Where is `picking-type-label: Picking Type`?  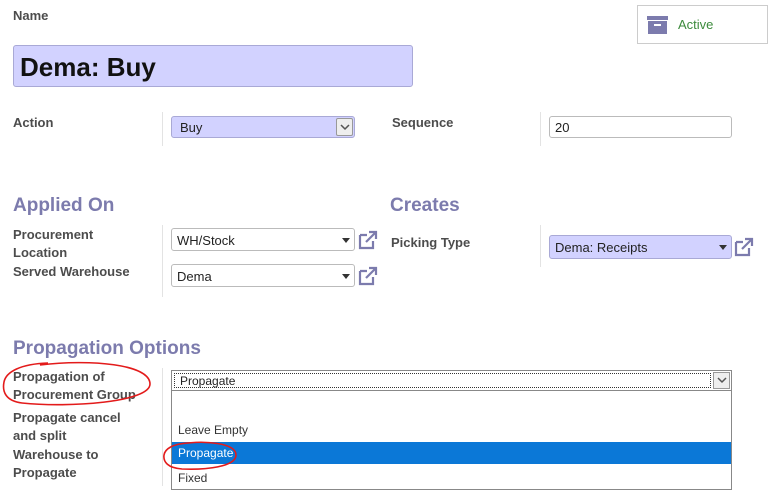
picking-type-label: Picking Type is located at coordinates (431, 242).